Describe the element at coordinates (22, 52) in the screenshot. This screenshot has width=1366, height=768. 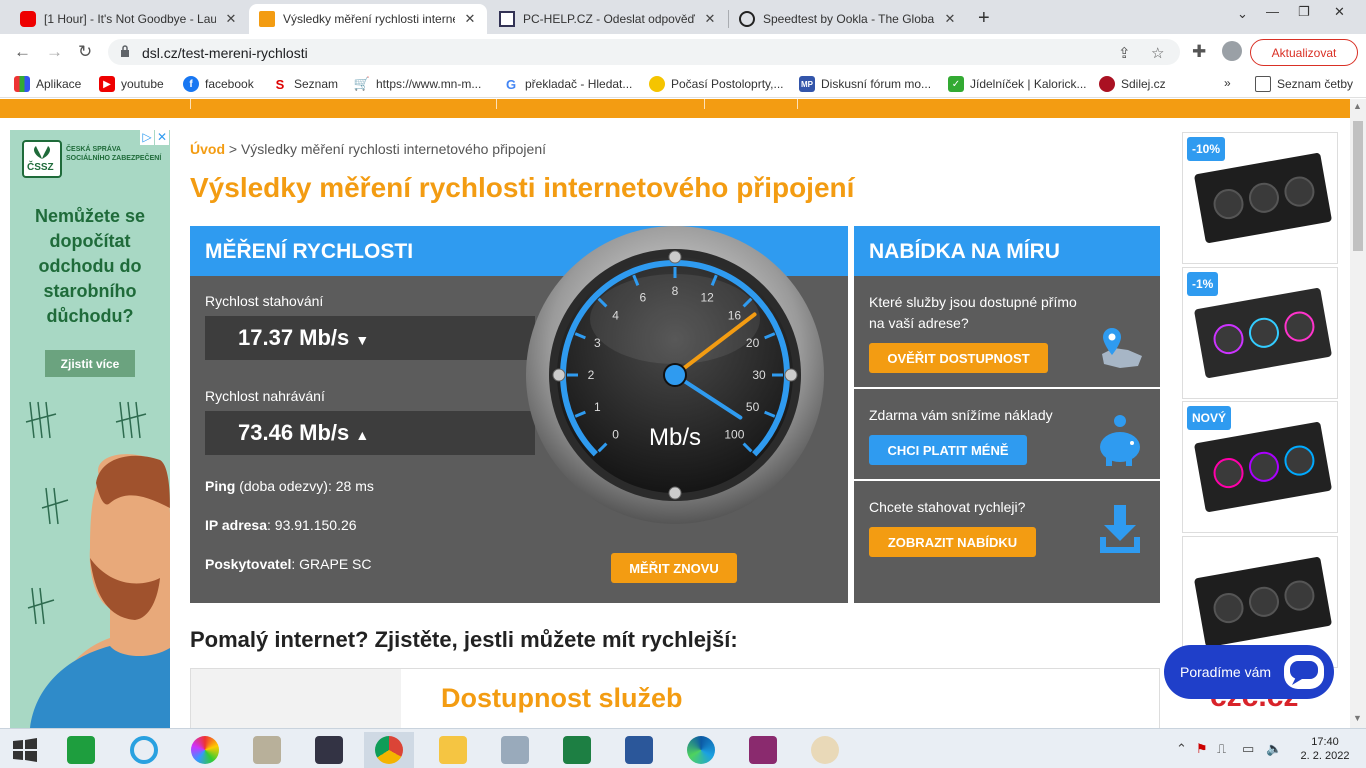
I see `back-icon: ←` at that location.